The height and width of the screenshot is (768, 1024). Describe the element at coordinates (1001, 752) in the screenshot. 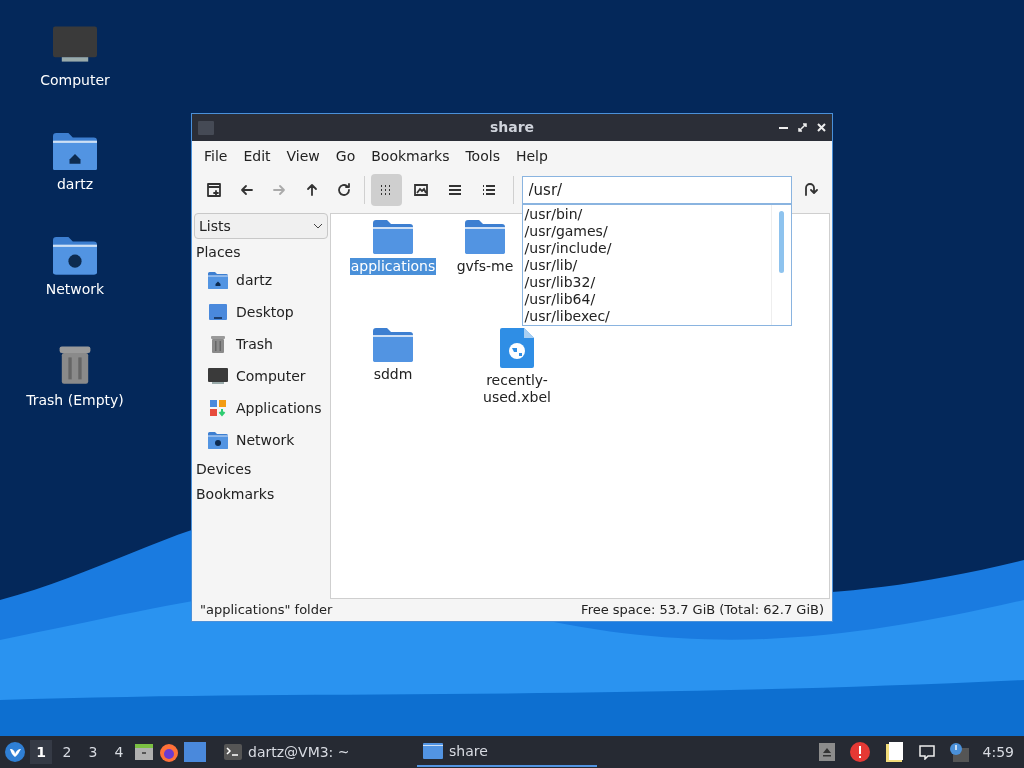

I see `clock: 4:59` at that location.